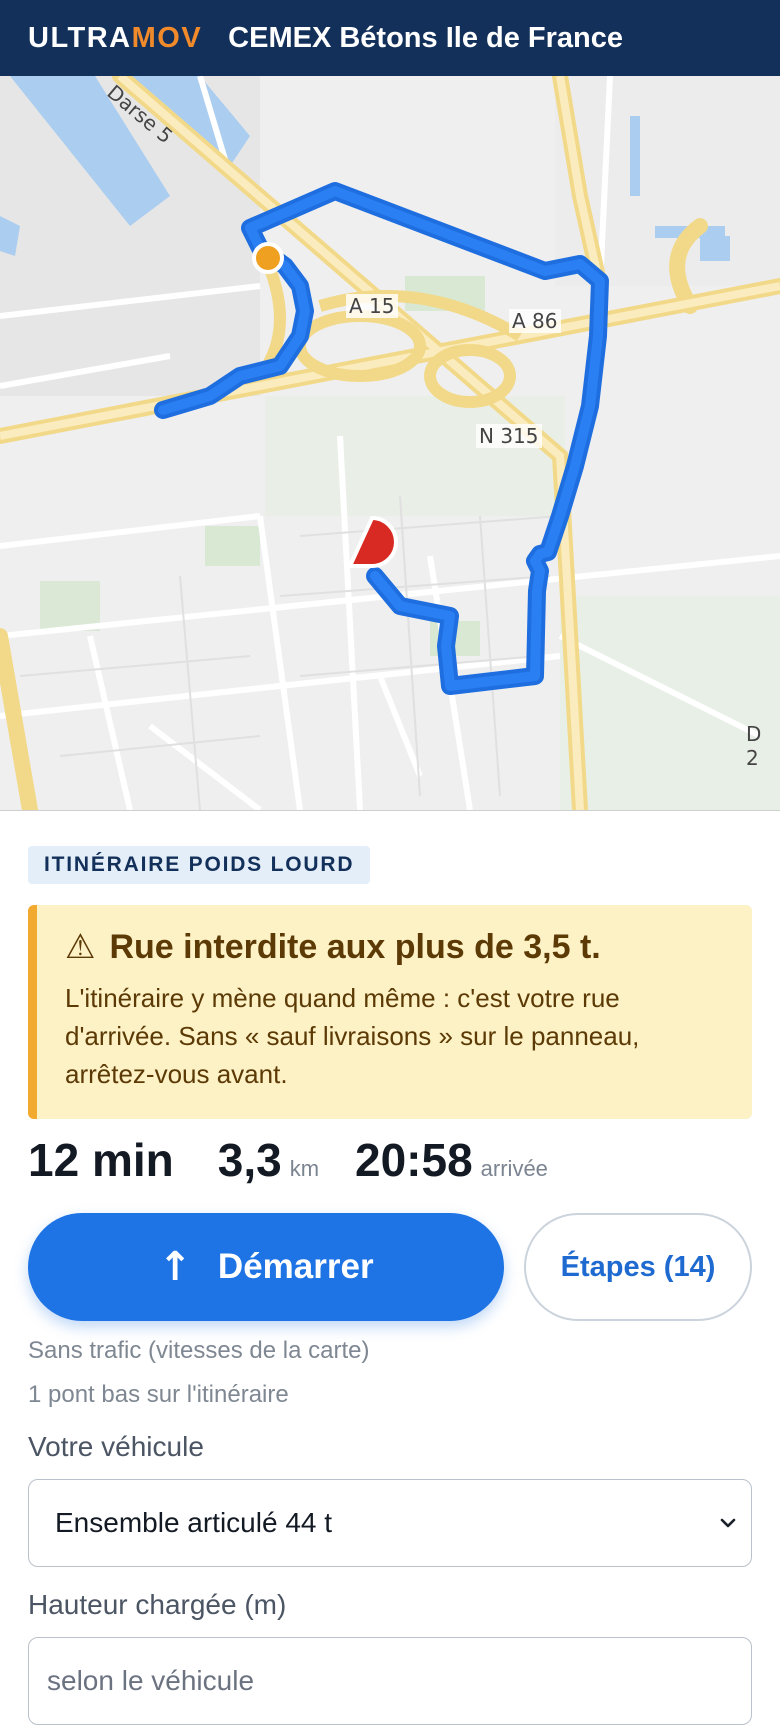  What do you see at coordinates (754, 746) in the screenshot?
I see `map-label-d2: D 2` at bounding box center [754, 746].